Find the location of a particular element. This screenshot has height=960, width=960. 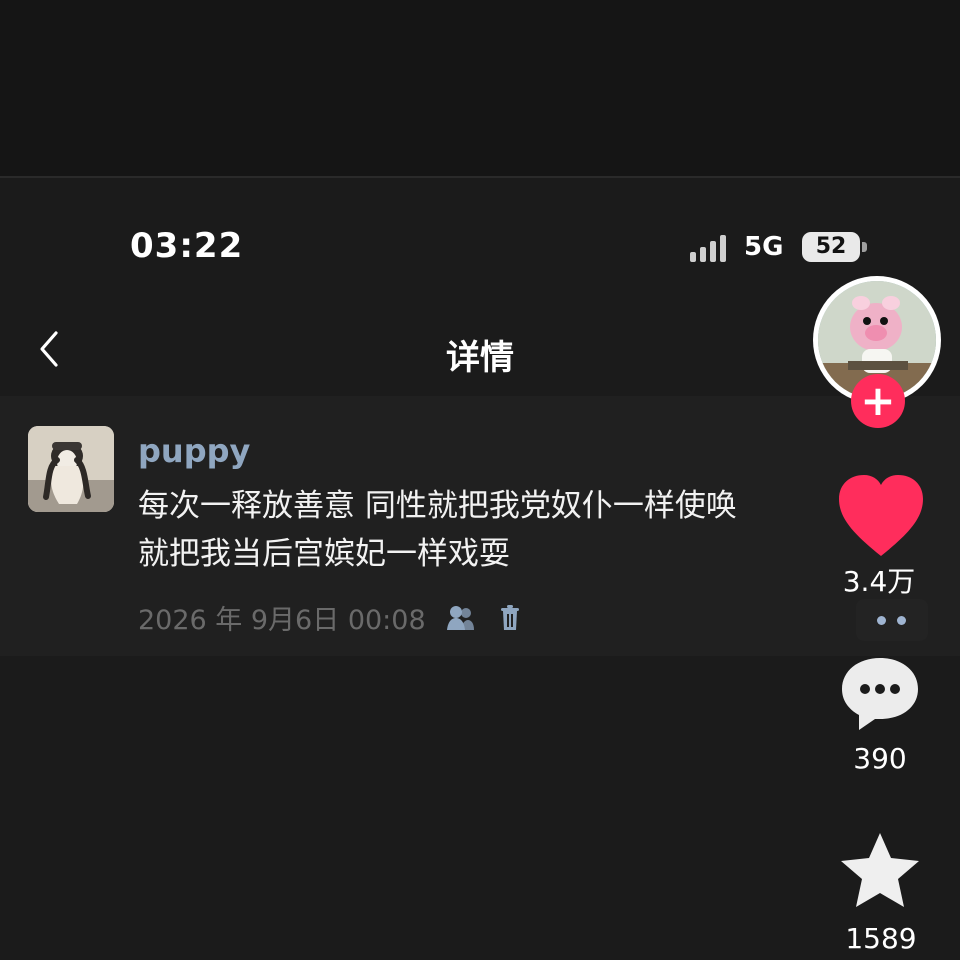

like-button is located at coordinates (881, 516).